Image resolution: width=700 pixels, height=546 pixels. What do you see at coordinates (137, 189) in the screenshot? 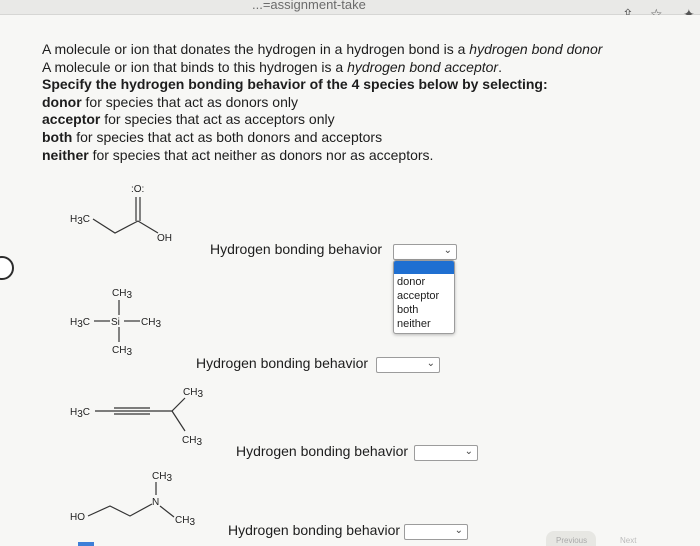
I see `carbonyl-oxygen: :O:` at bounding box center [137, 189].